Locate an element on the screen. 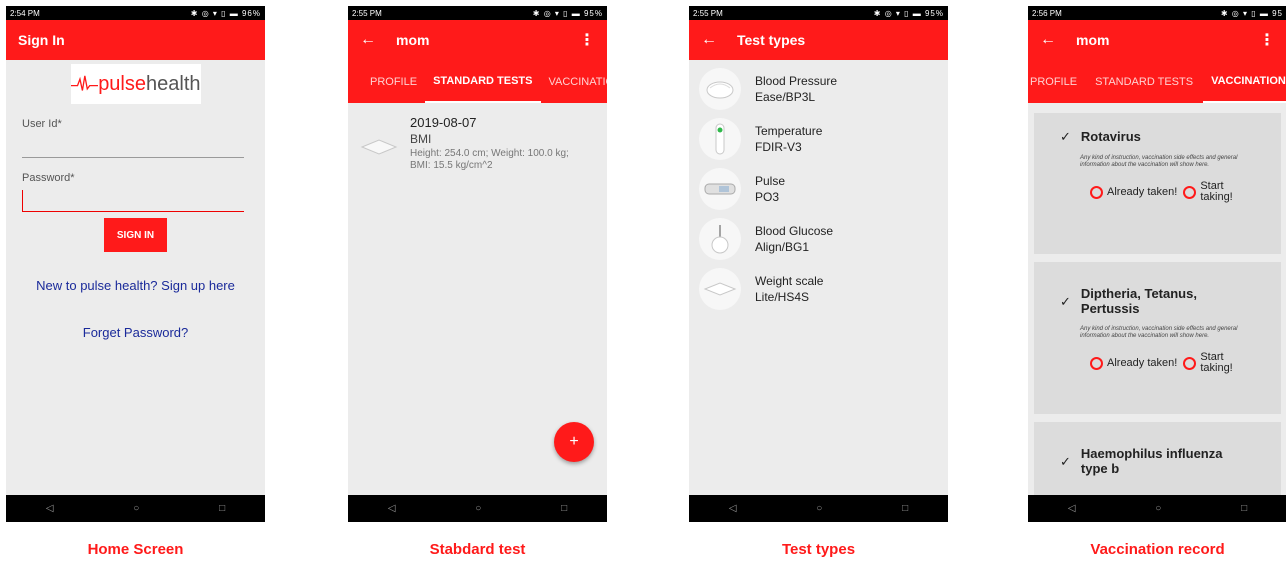 This screenshot has width=1286, height=564. tab-bar: PROFILE STANDARD TESTS VACCINATION is located at coordinates (1157, 81).